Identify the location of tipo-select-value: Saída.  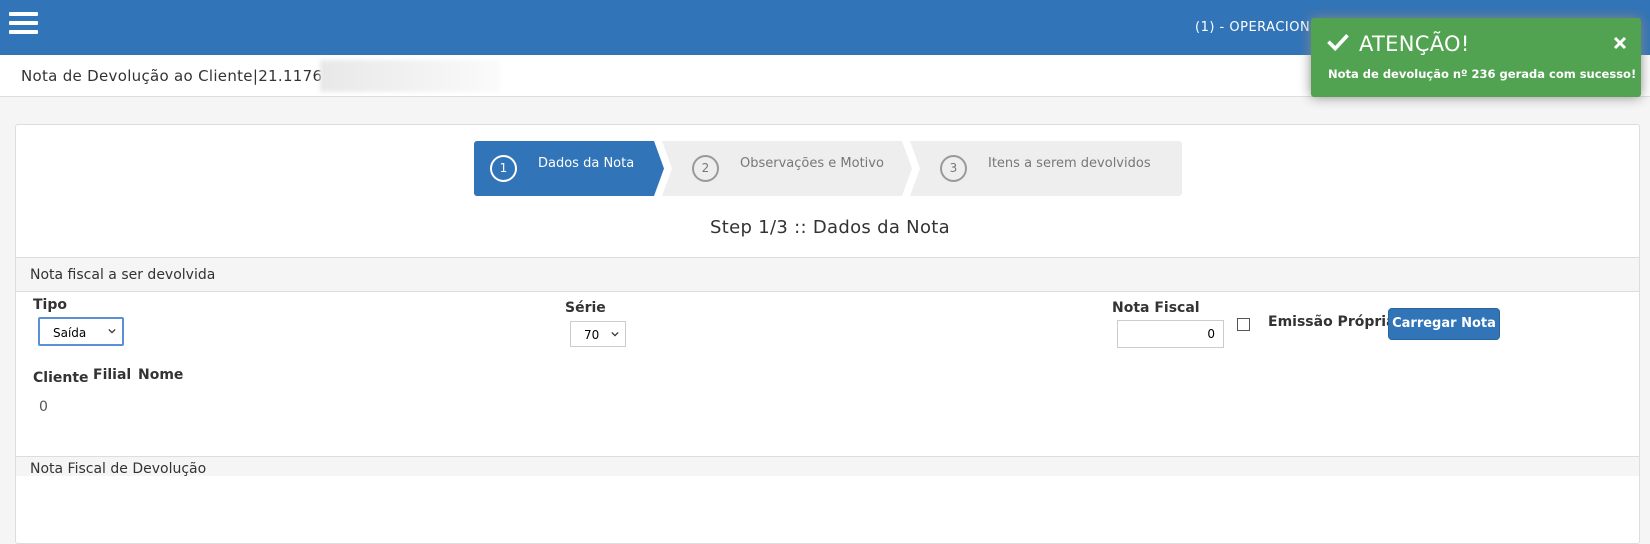
(70, 333).